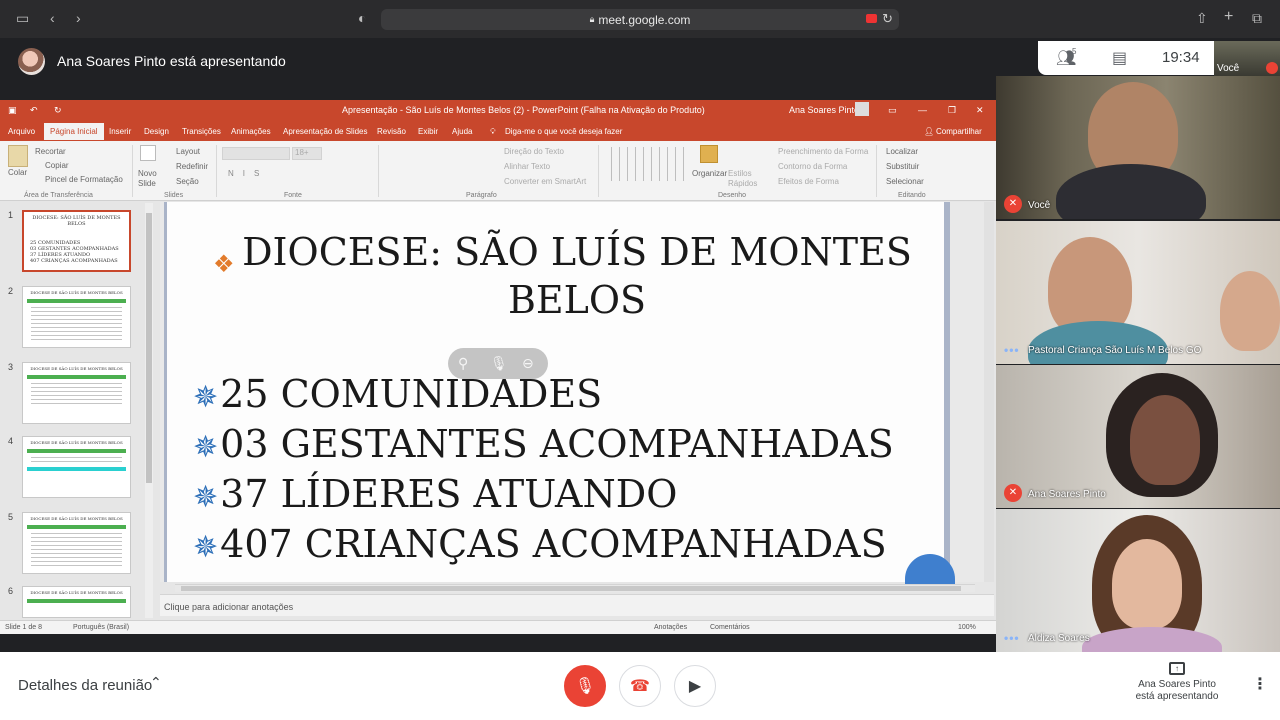  Describe the element at coordinates (709, 154) in the screenshot. I see `arrange-icon` at that location.